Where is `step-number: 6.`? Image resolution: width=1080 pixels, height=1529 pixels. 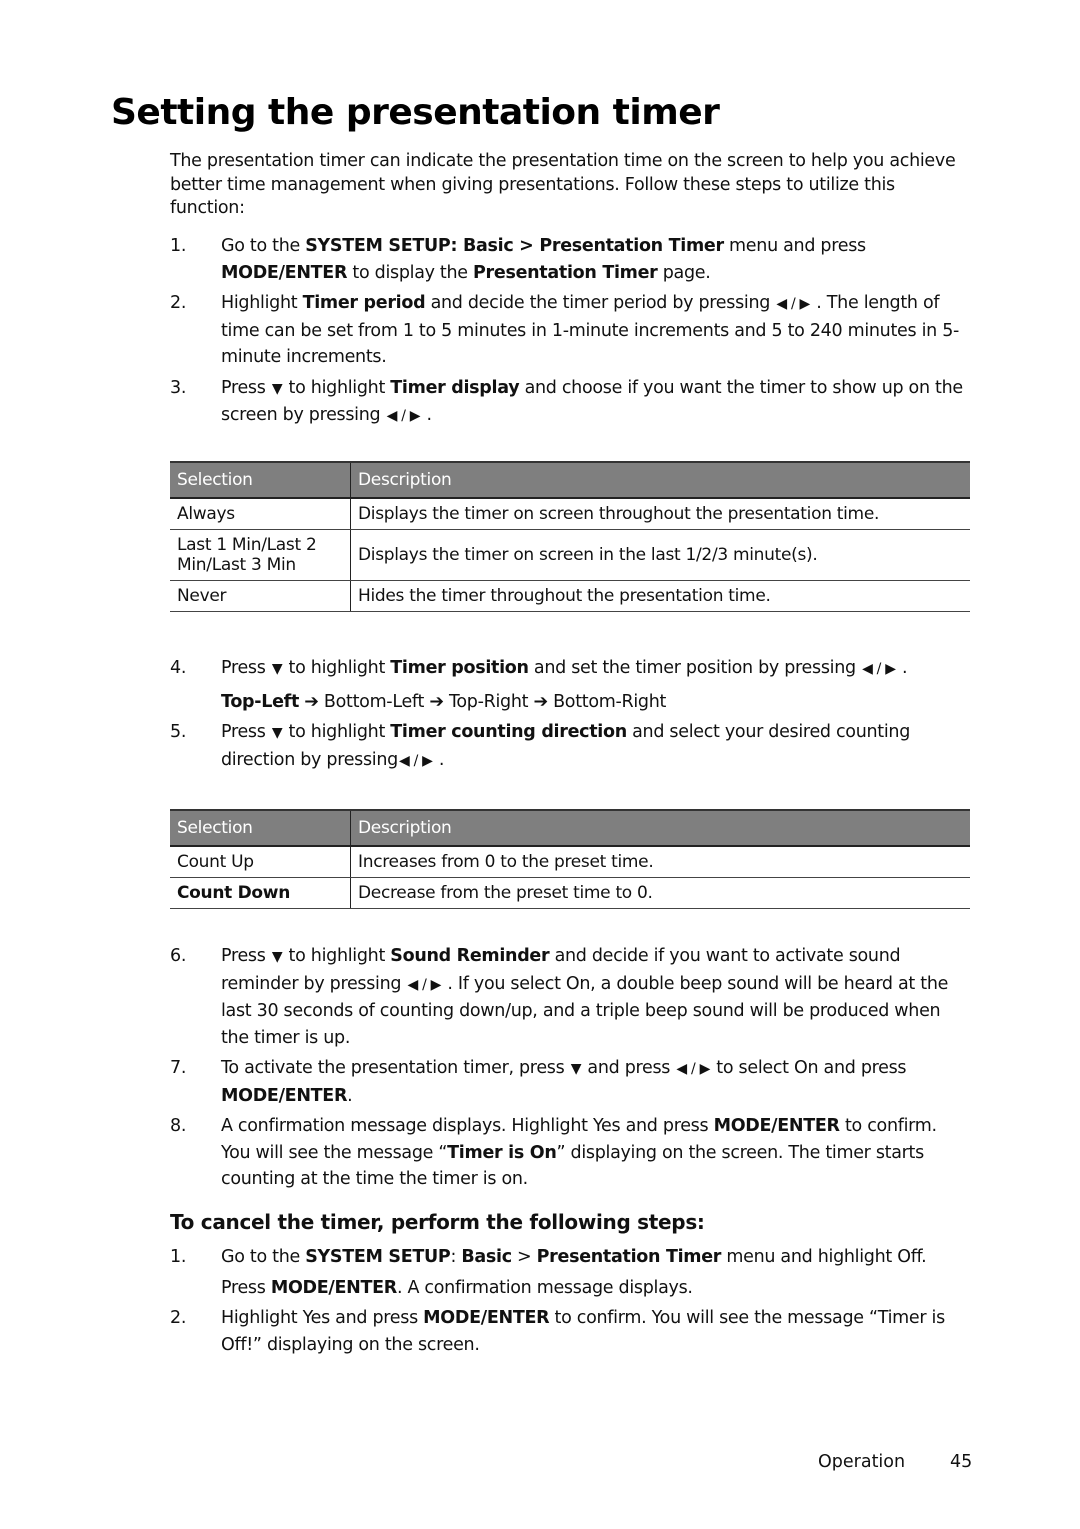 step-number: 6. is located at coordinates (178, 956).